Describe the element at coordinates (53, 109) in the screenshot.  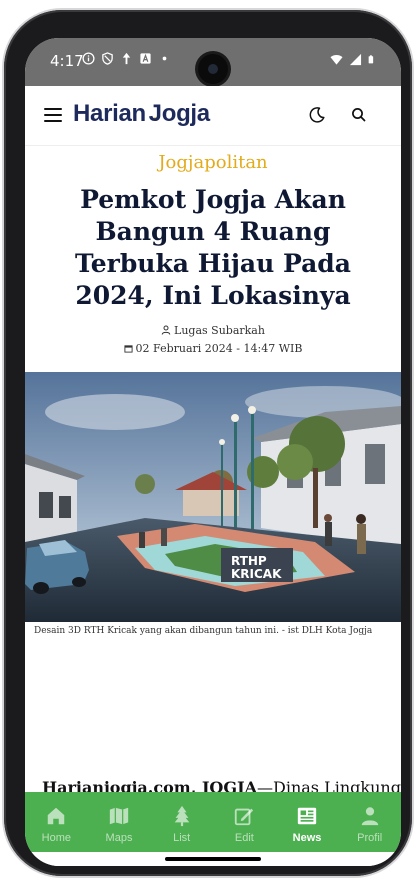
I see `menu-icon` at that location.